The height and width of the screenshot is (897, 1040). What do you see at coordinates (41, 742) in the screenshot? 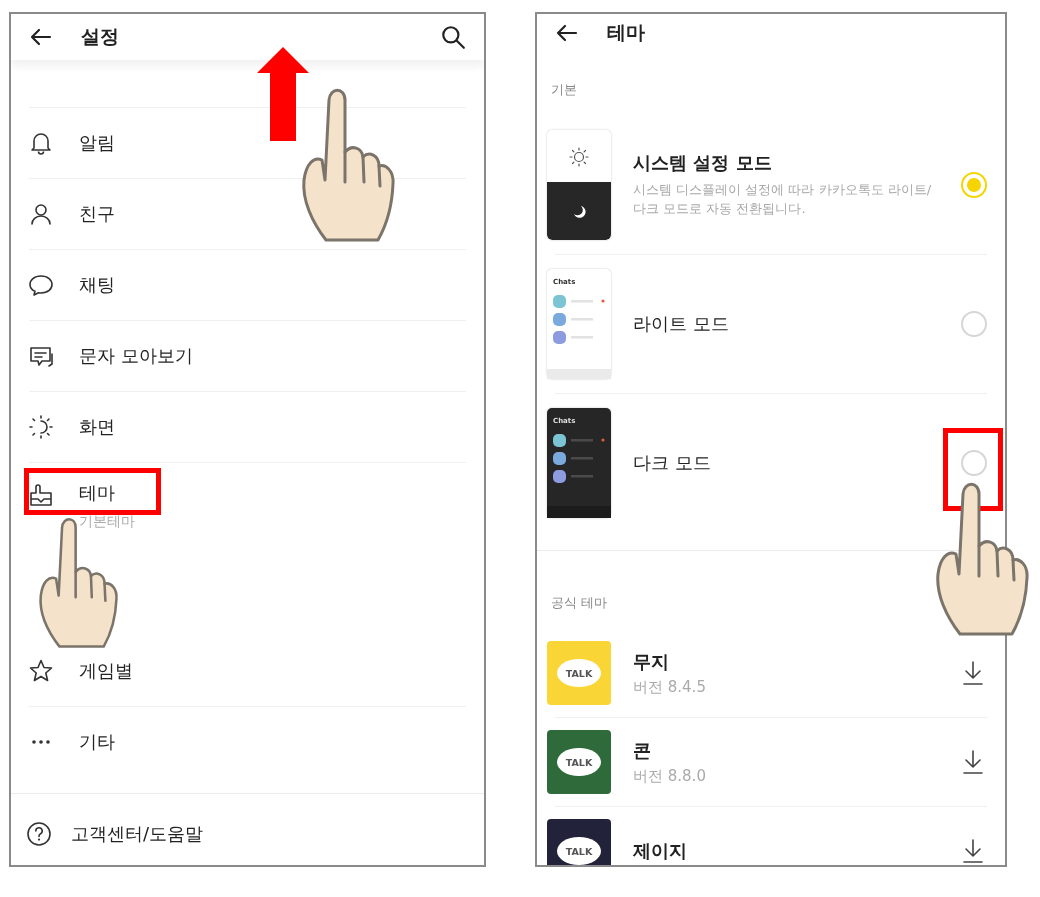
I see `more-icon` at bounding box center [41, 742].